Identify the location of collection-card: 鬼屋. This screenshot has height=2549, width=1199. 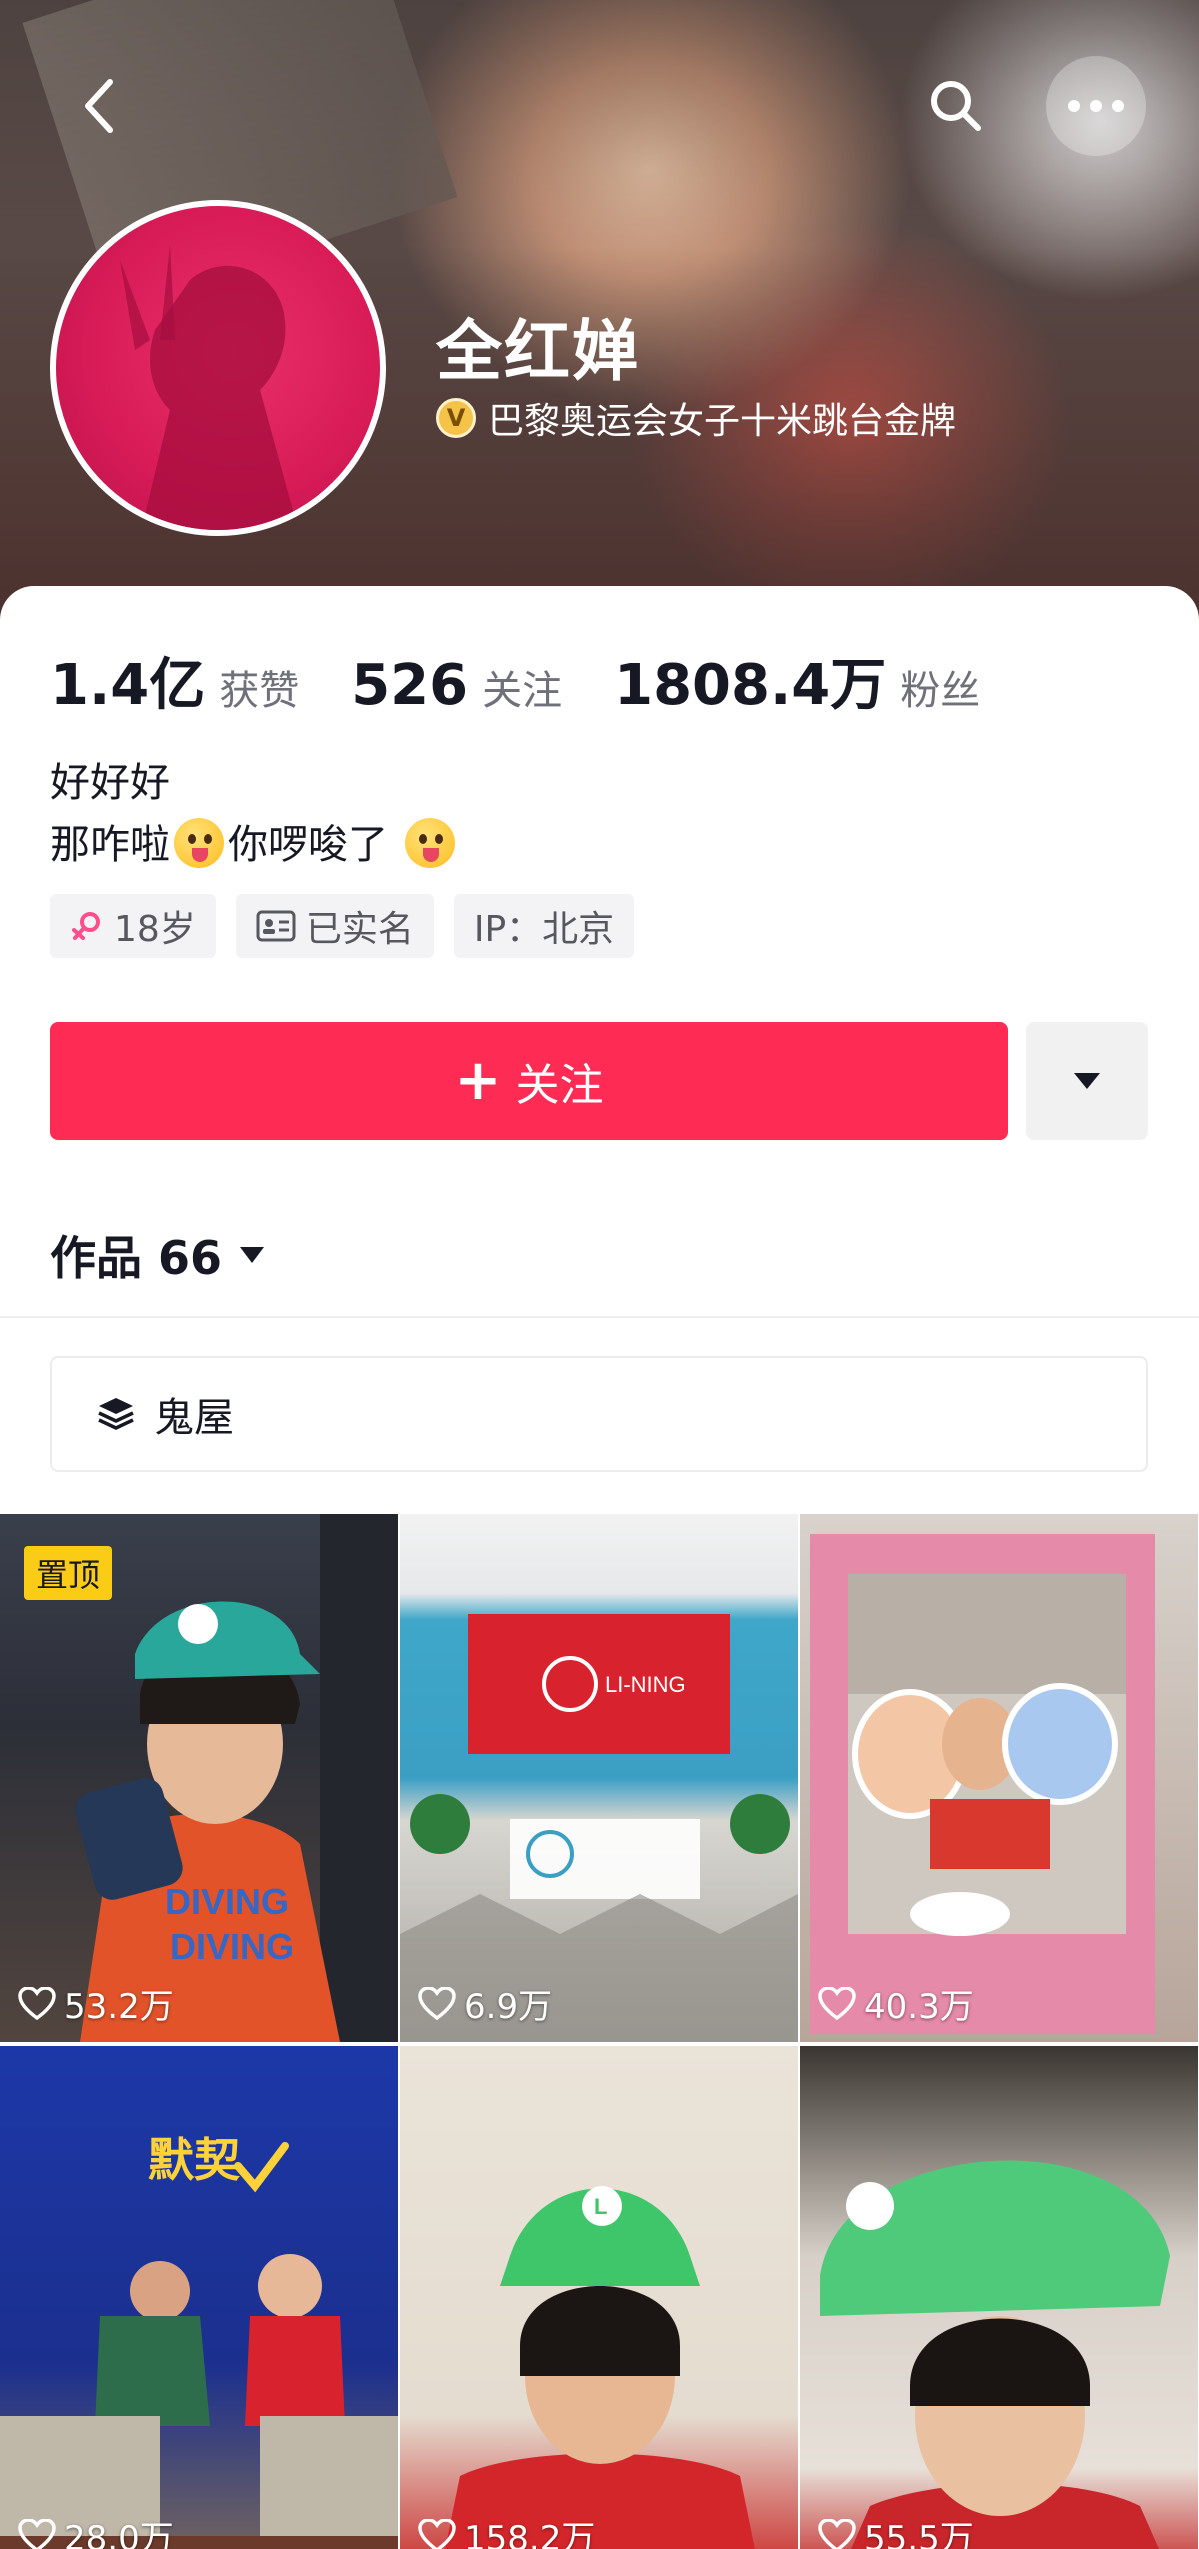
(599, 1414).